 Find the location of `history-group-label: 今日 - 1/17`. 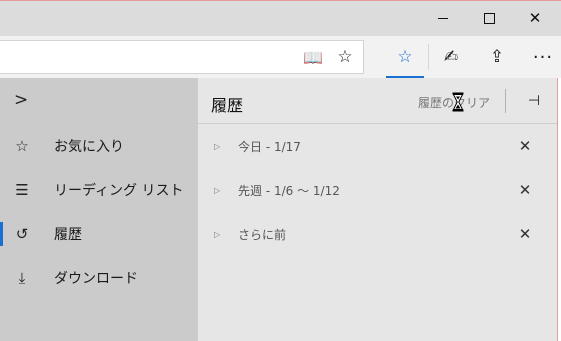

history-group-label: 今日 - 1/17 is located at coordinates (269, 146).